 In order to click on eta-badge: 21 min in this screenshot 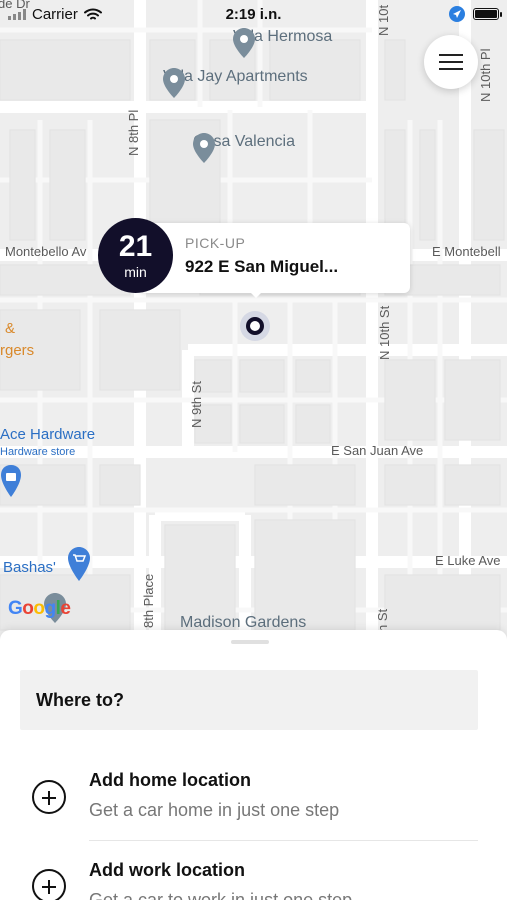, I will do `click(135, 255)`.